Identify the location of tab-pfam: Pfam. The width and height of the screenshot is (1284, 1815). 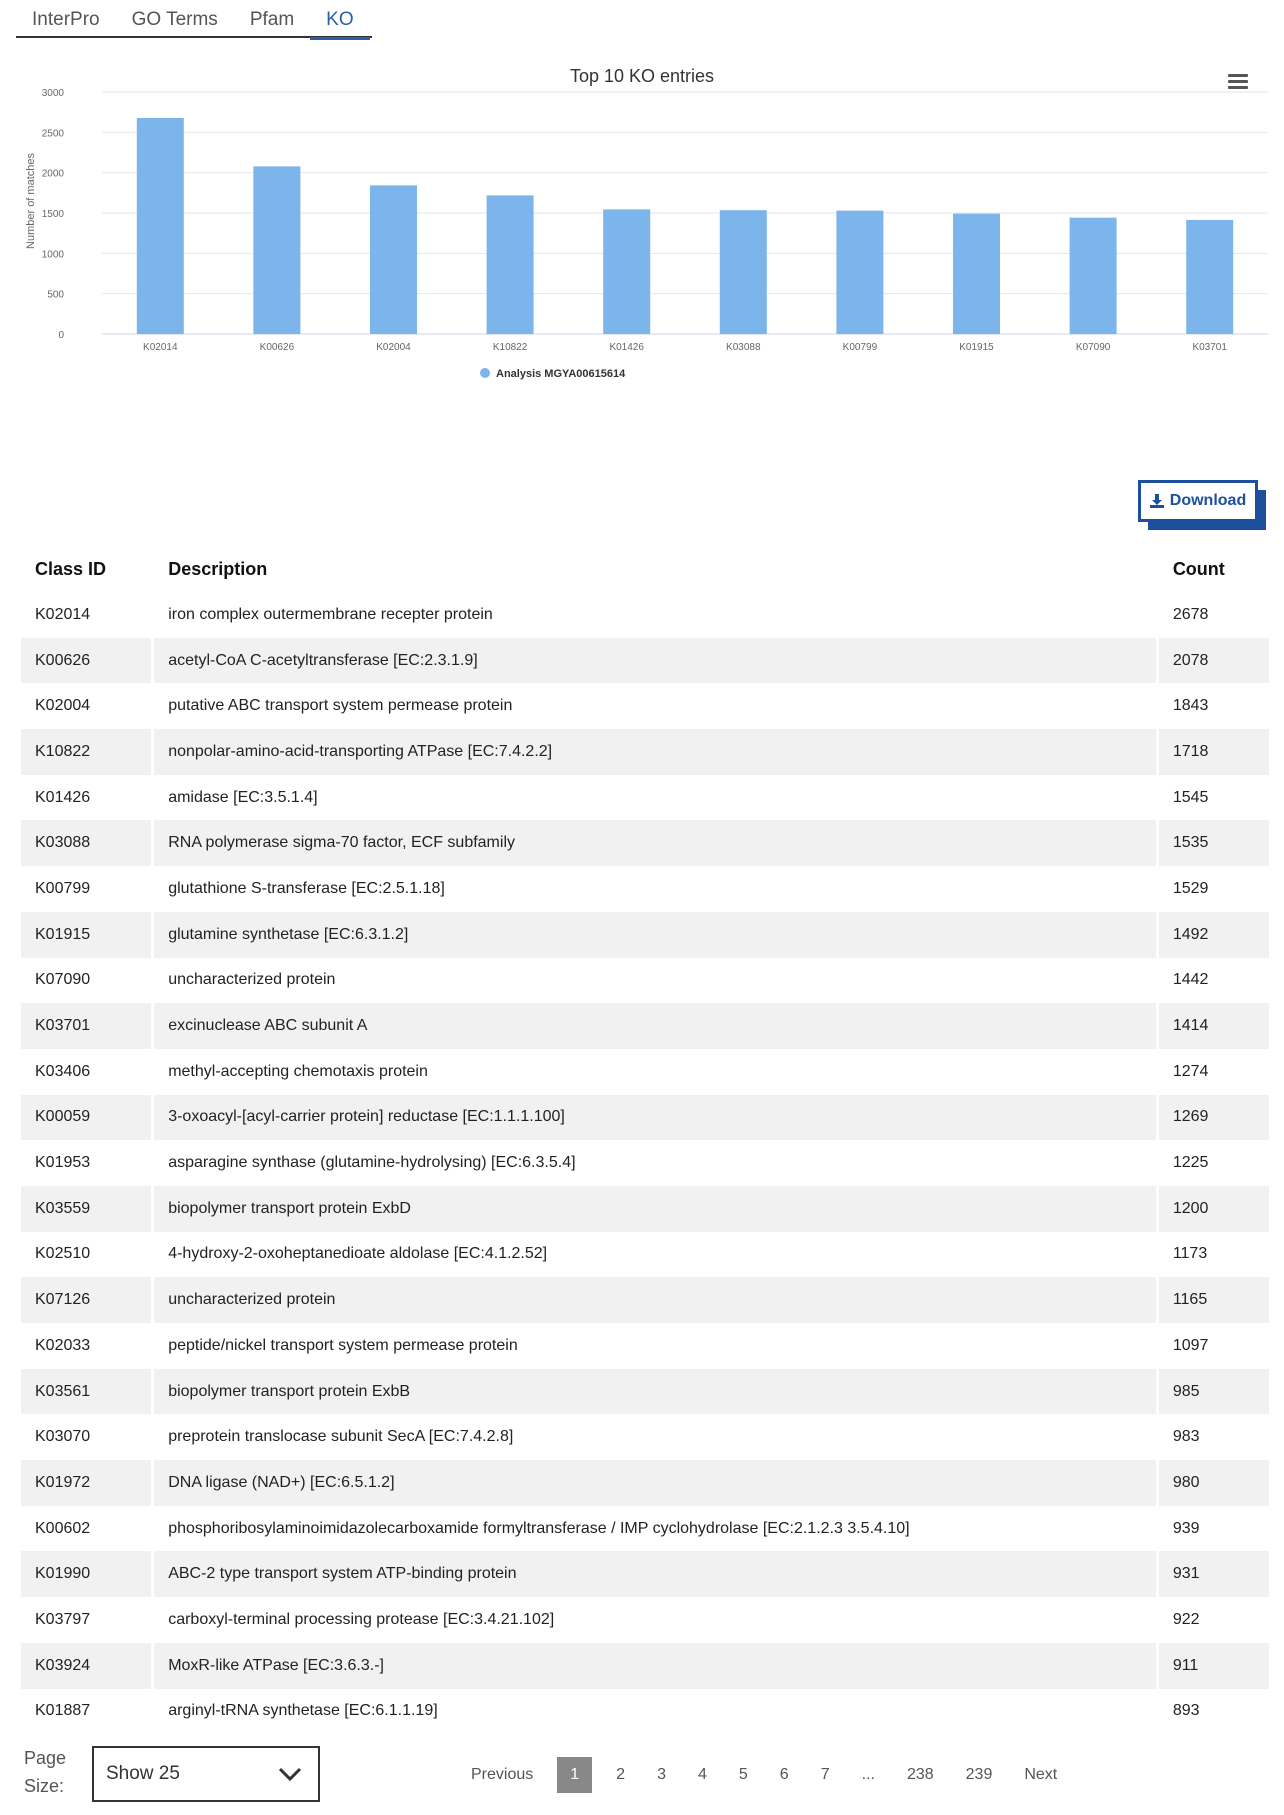
(272, 19).